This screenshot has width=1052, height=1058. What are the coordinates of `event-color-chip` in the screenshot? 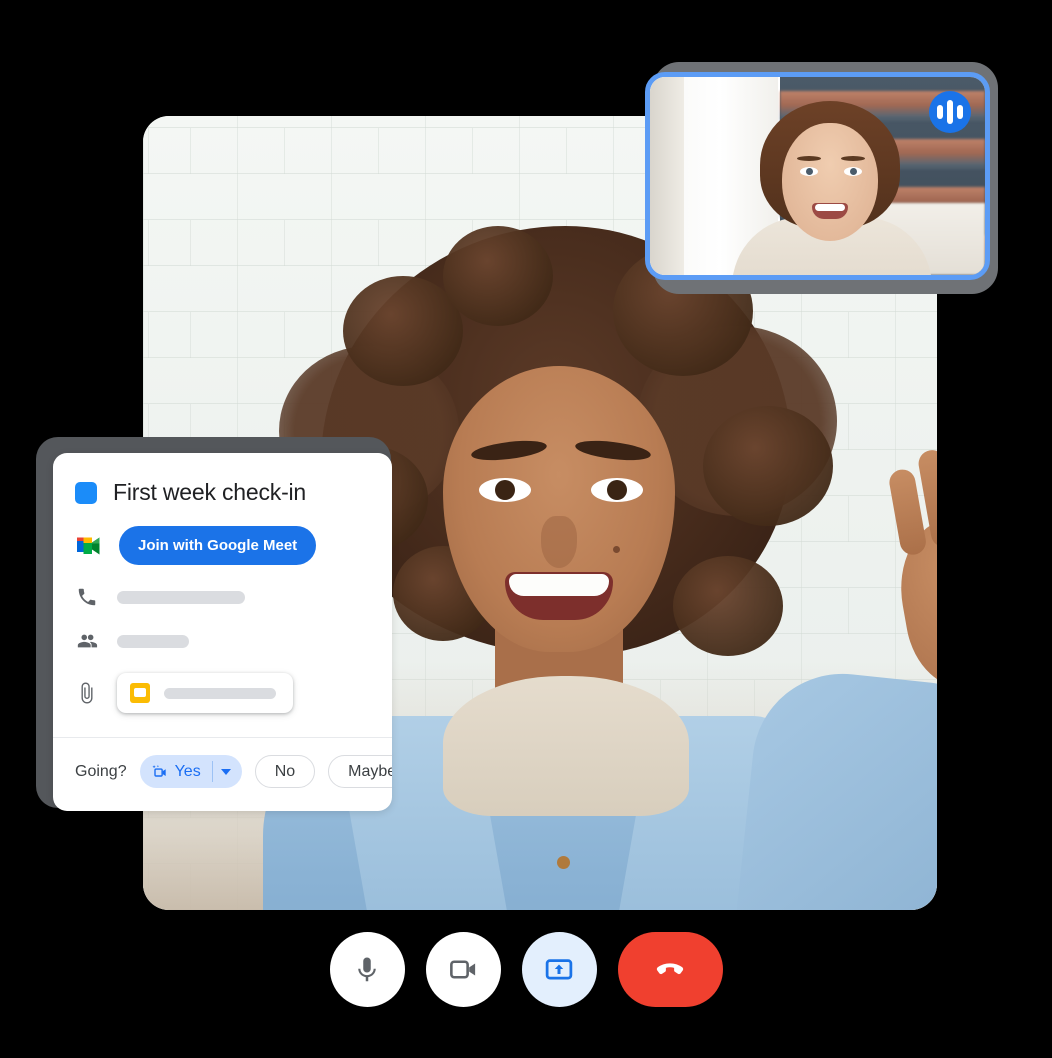 It's located at (86, 492).